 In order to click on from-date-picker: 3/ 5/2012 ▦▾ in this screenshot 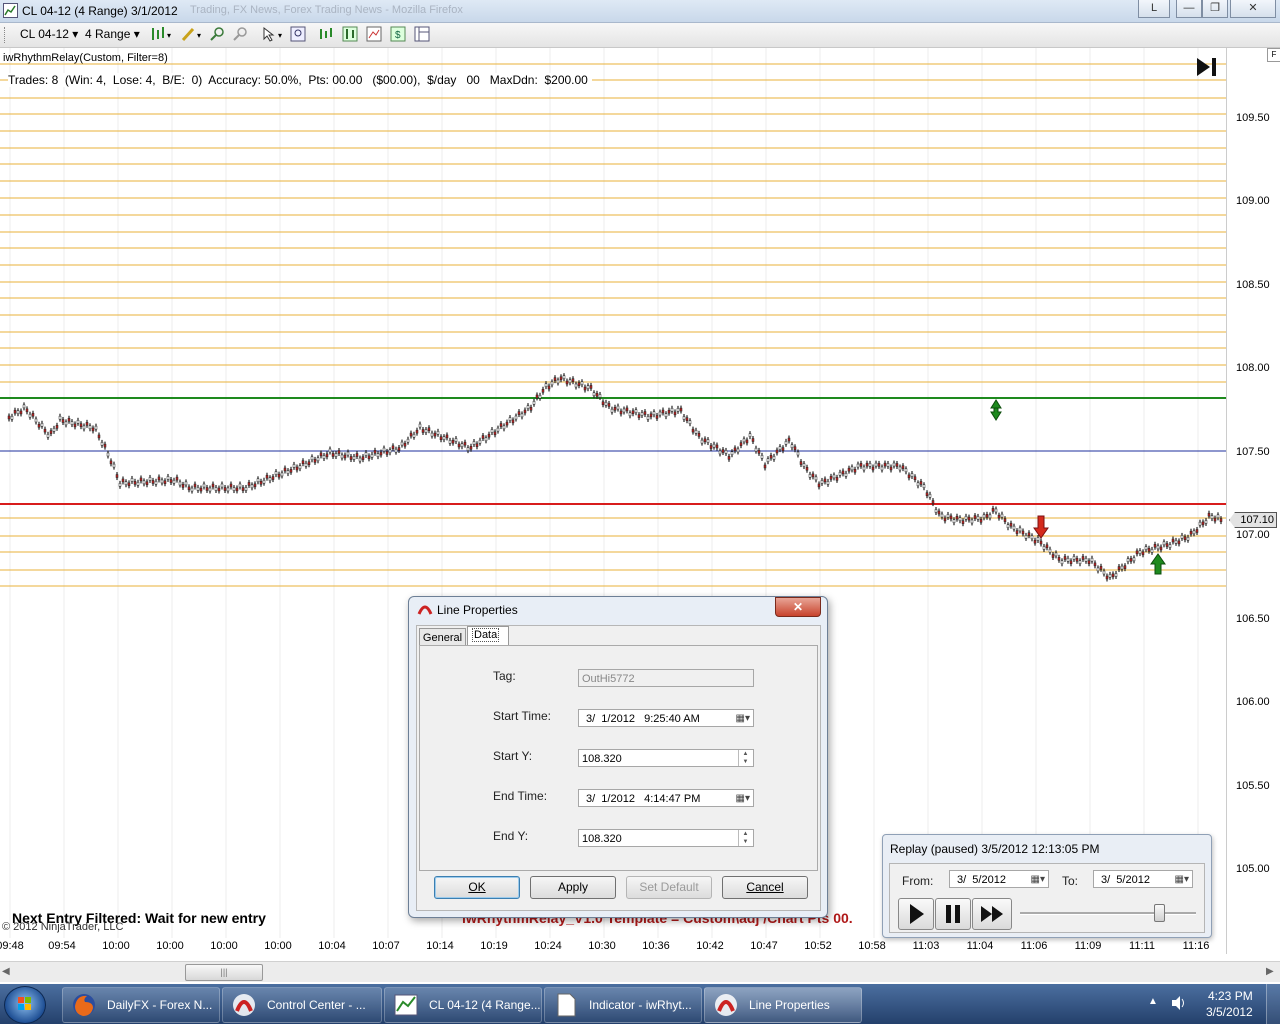, I will do `click(999, 879)`.